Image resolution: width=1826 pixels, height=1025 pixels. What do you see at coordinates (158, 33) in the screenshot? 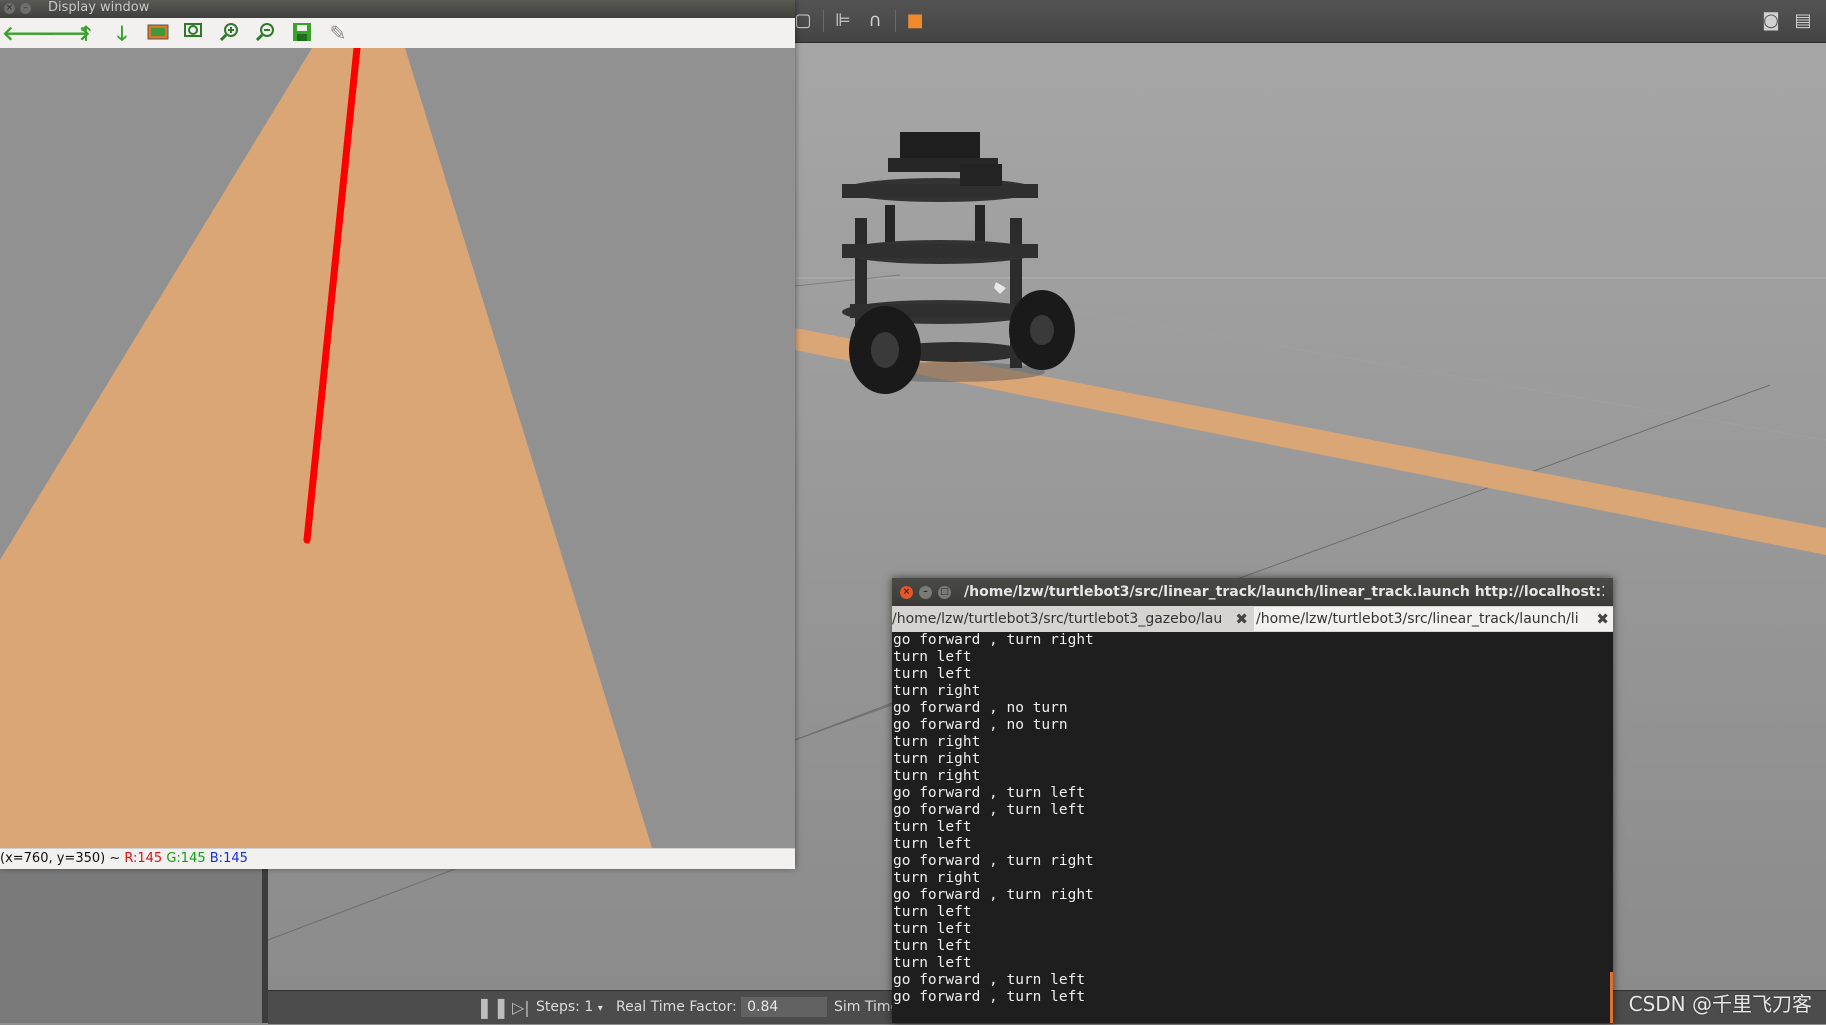
I see `image-icon` at bounding box center [158, 33].